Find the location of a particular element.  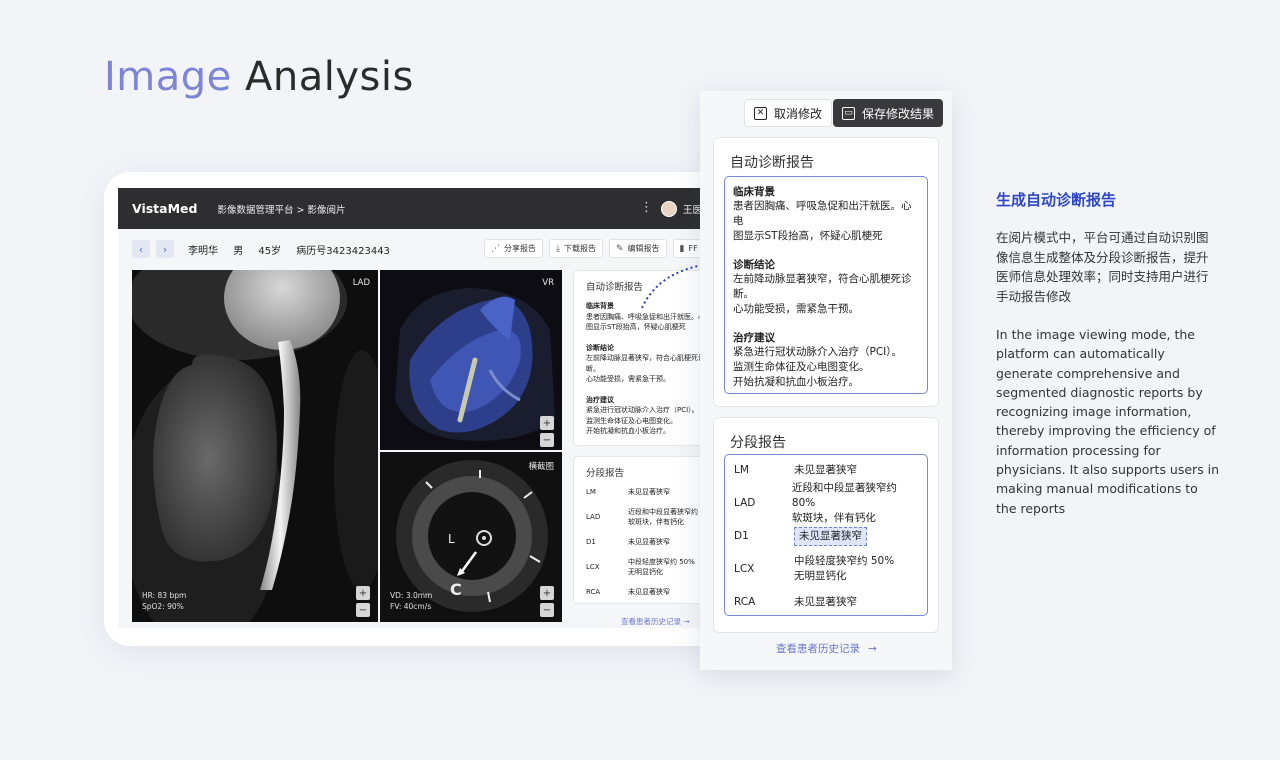

cross-section-label: 横截图 is located at coordinates (541, 467).